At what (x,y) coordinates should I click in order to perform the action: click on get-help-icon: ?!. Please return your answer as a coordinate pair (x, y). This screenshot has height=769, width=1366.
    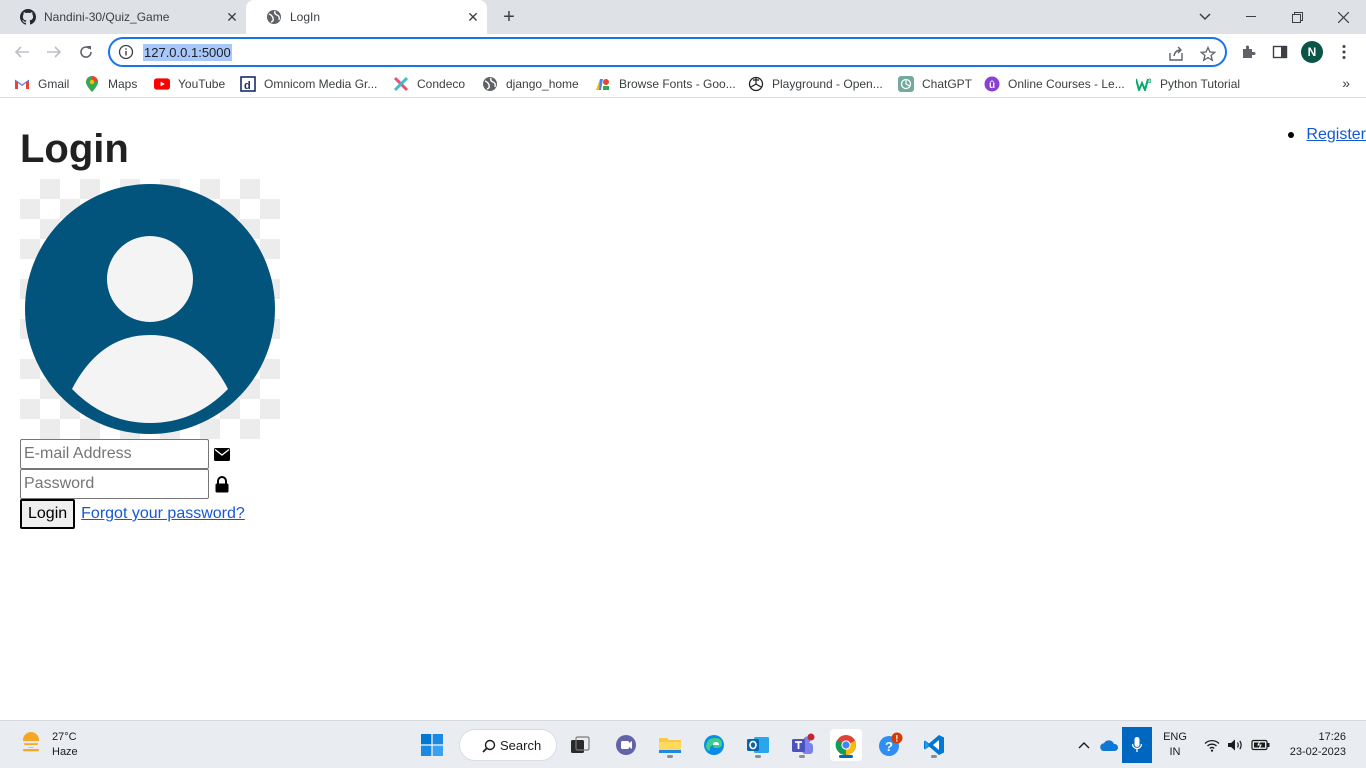
    Looking at the image, I should click on (890, 745).